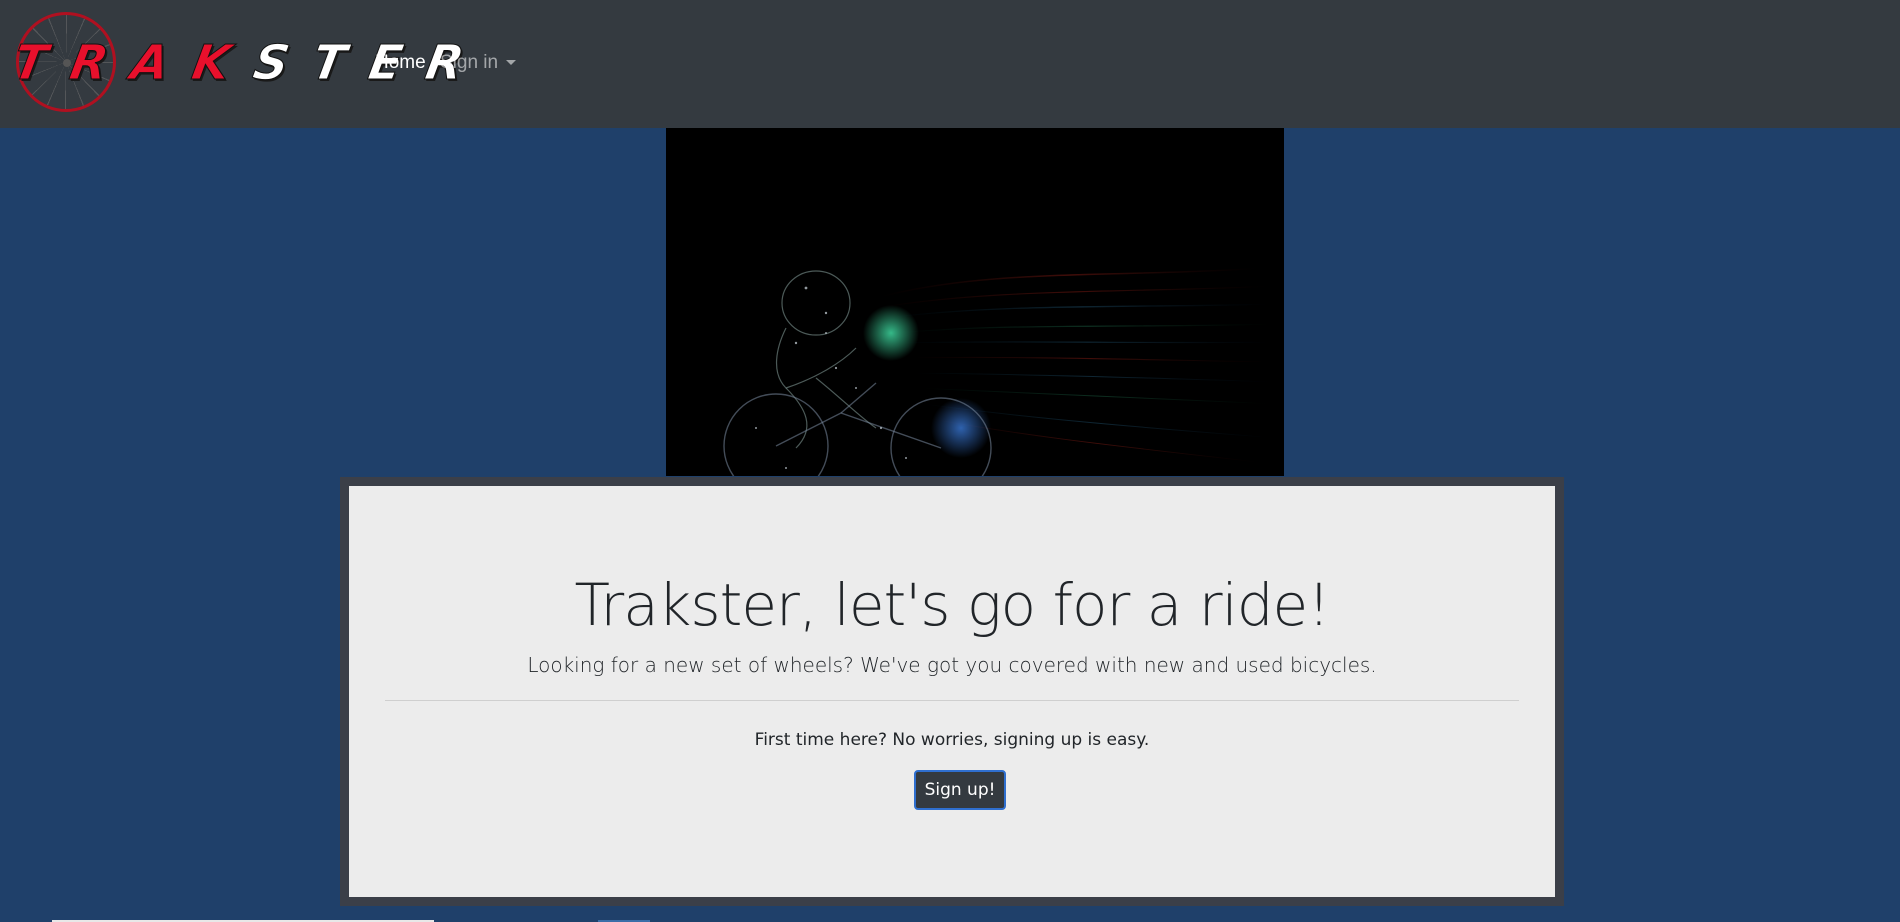  I want to click on brand-logo: TRAKSTER, so click(251, 63).